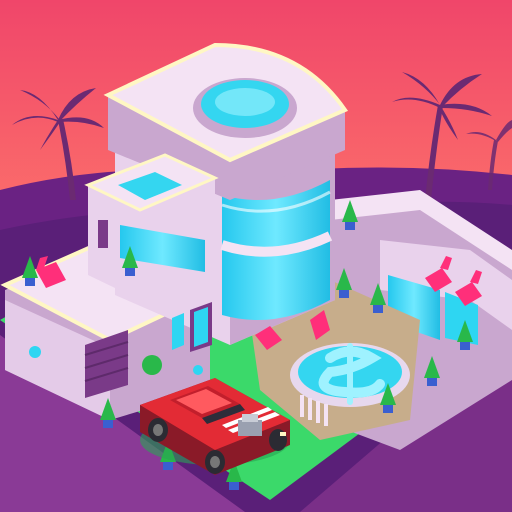  I want to click on window-slit, so click(103, 234).